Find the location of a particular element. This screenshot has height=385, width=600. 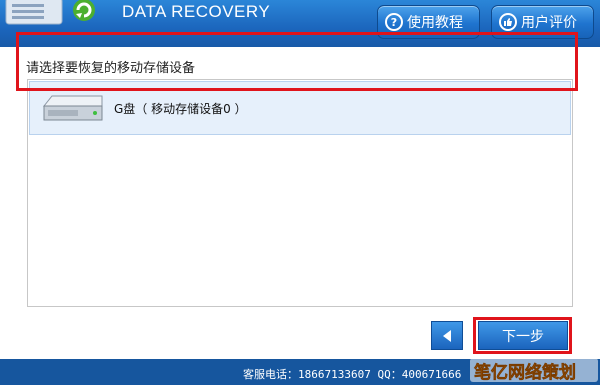

device-label: G盘（ 移动存储设备0 ） is located at coordinates (180, 109).